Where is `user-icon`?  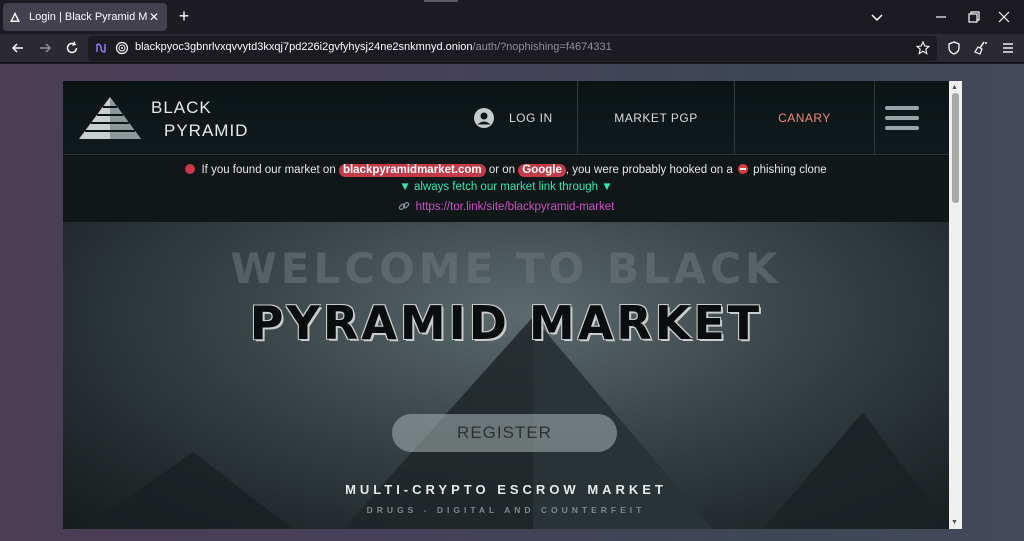
user-icon is located at coordinates (484, 118).